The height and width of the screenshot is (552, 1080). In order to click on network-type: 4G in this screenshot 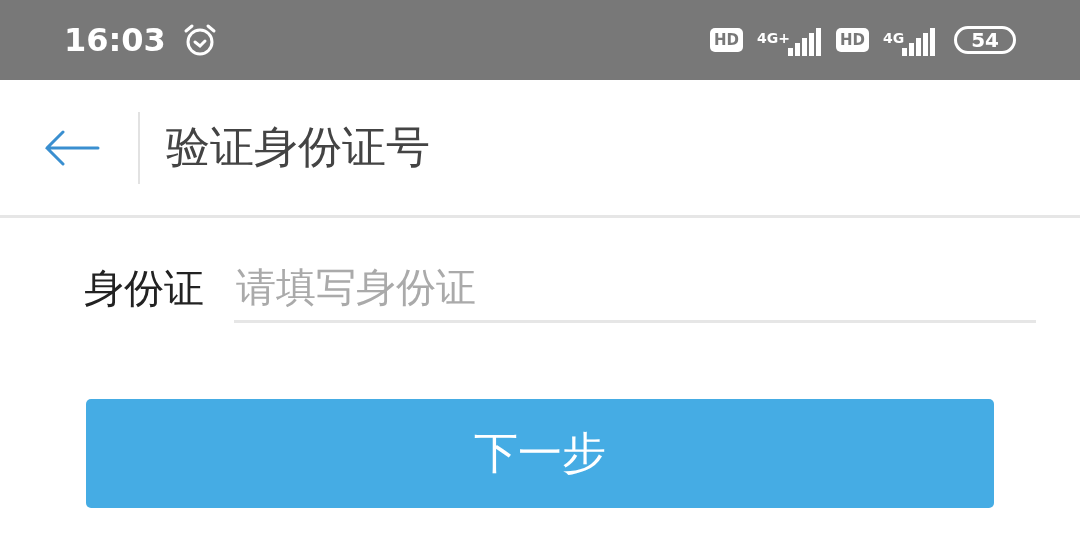, I will do `click(893, 38)`.